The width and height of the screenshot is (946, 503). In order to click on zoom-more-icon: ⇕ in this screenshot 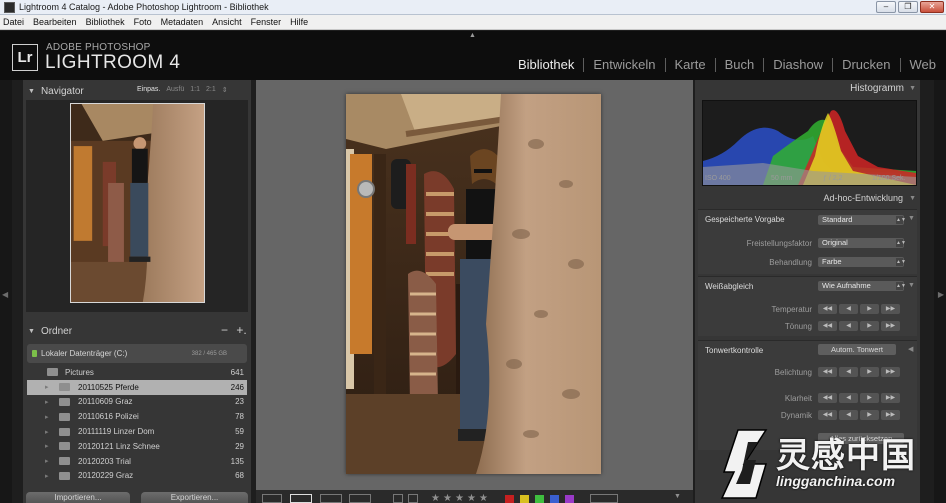, I will do `click(225, 90)`.